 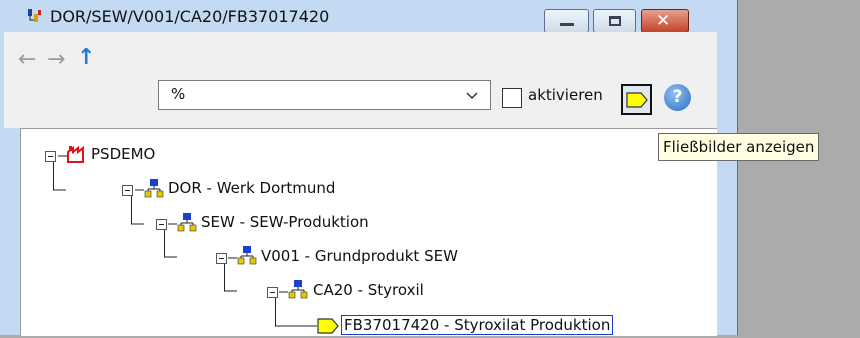 What do you see at coordinates (77, 156) in the screenshot?
I see `factory-icon` at bounding box center [77, 156].